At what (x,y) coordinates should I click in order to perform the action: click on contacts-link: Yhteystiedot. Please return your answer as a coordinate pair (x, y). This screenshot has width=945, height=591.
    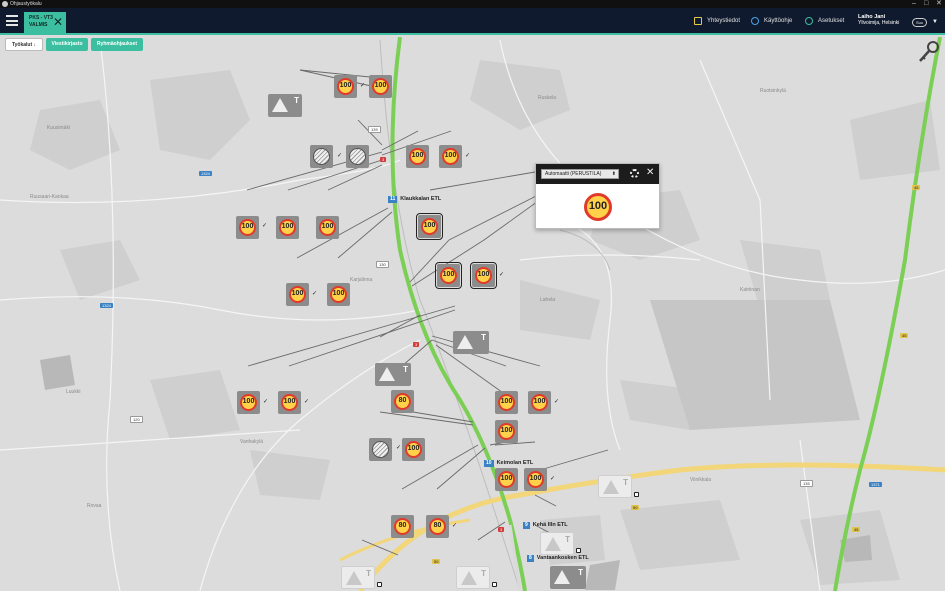
    Looking at the image, I should click on (717, 21).